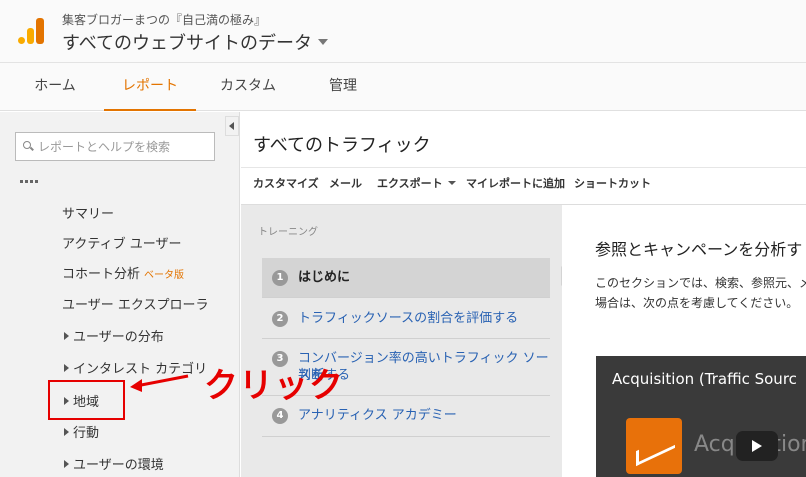  What do you see at coordinates (86, 433) in the screenshot?
I see `sidebar-item-label: 行動` at bounding box center [86, 433].